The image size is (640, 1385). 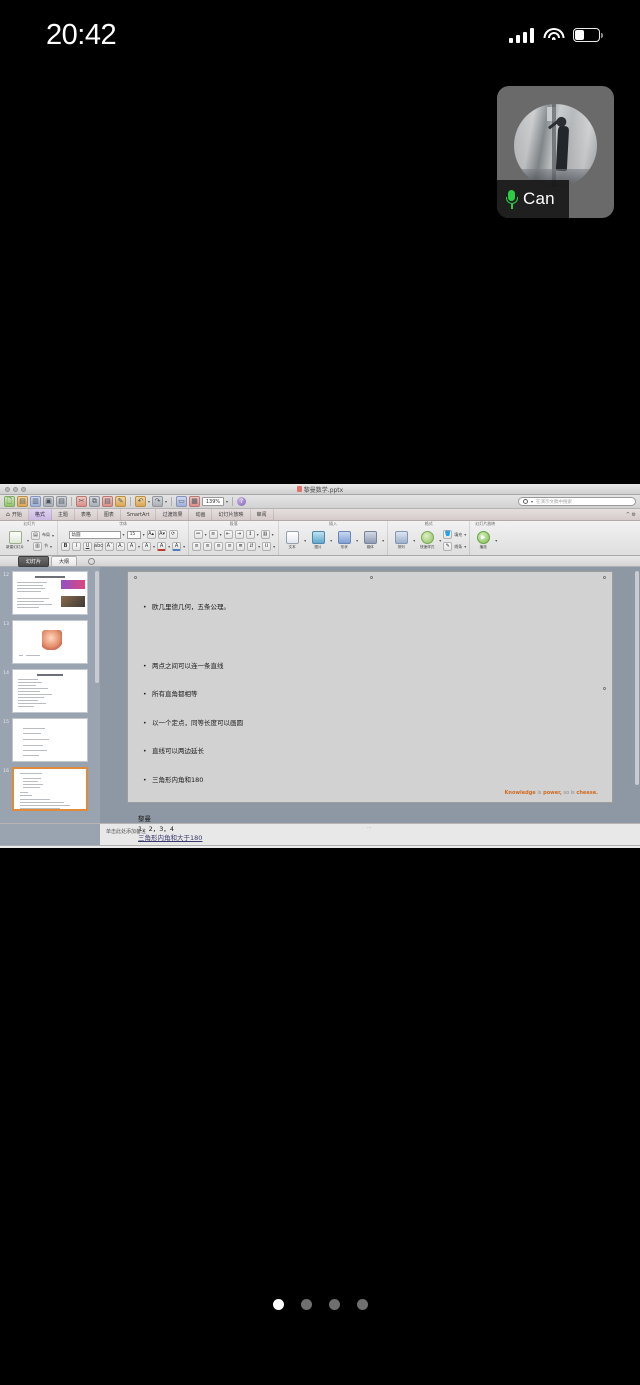 I want to click on powerpoint-status-bar: ▤ ▦ ▣ 普通视图 幻灯片 16 的 16 139% ⤢, so click(x=320, y=846).